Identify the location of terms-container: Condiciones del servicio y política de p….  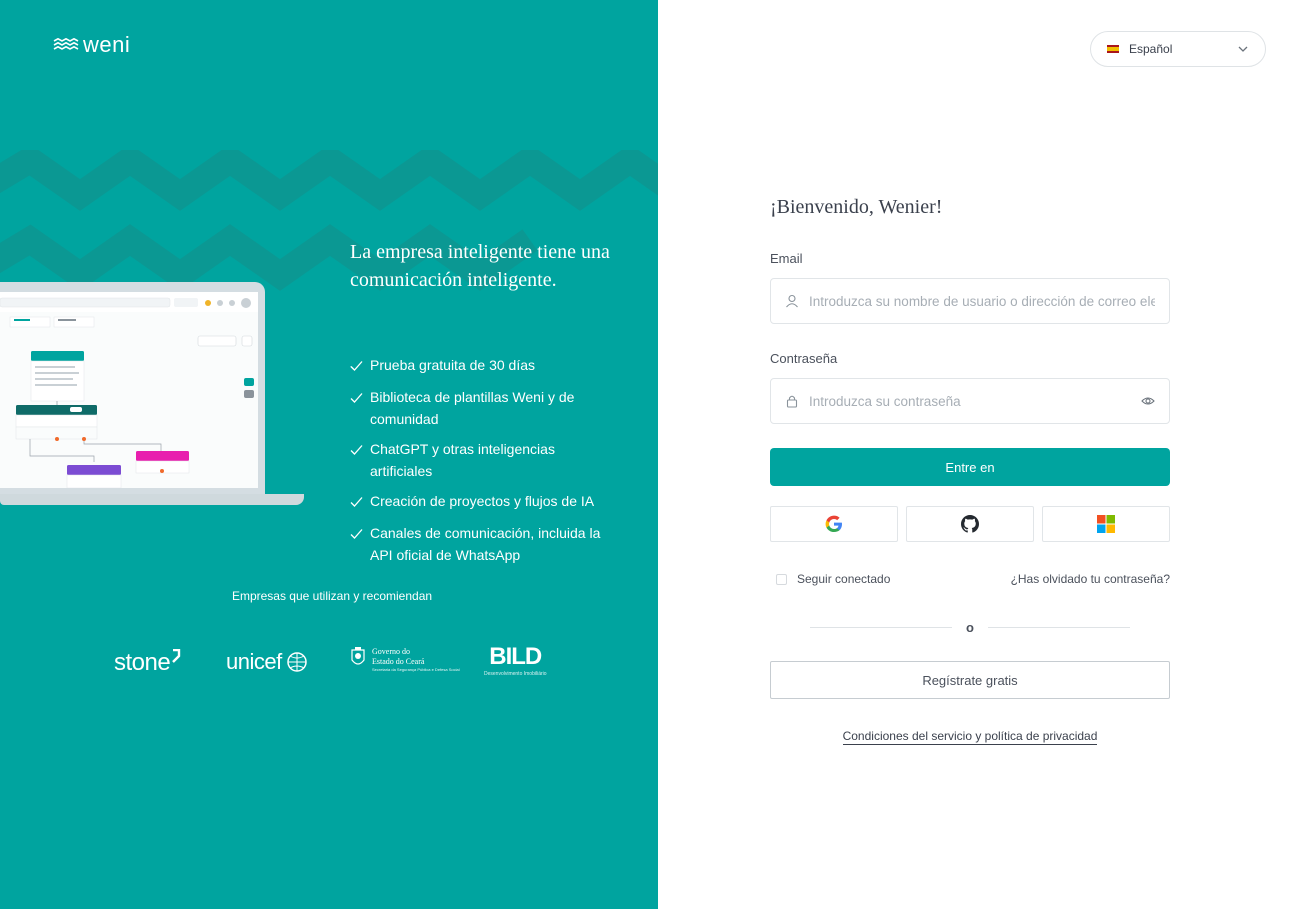
(970, 736).